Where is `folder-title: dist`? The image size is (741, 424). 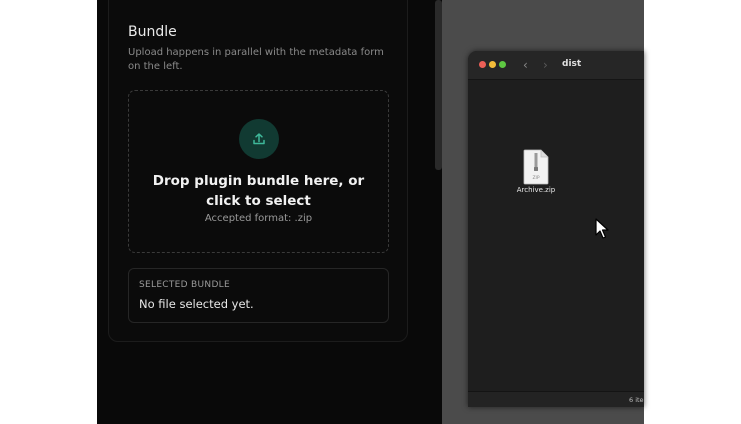 folder-title: dist is located at coordinates (572, 64).